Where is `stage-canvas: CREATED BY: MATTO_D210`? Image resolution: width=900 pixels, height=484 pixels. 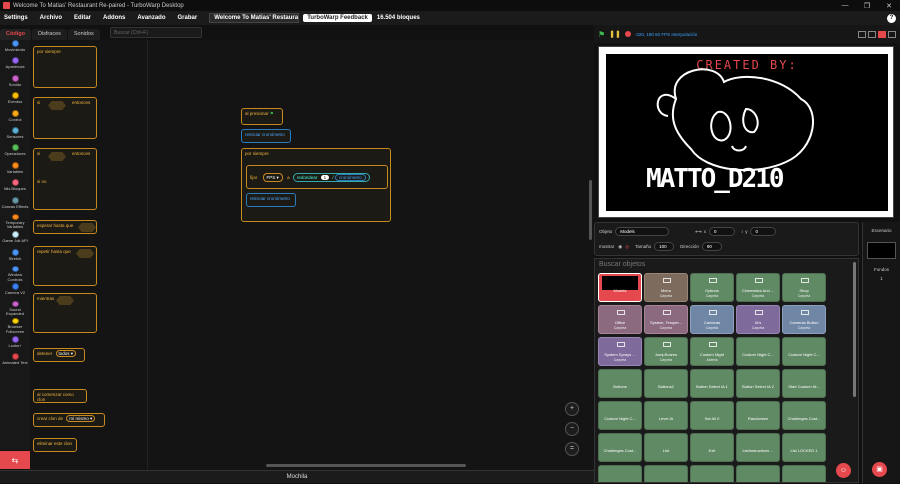 stage-canvas: CREATED BY: MATTO_D210 is located at coordinates (746, 132).